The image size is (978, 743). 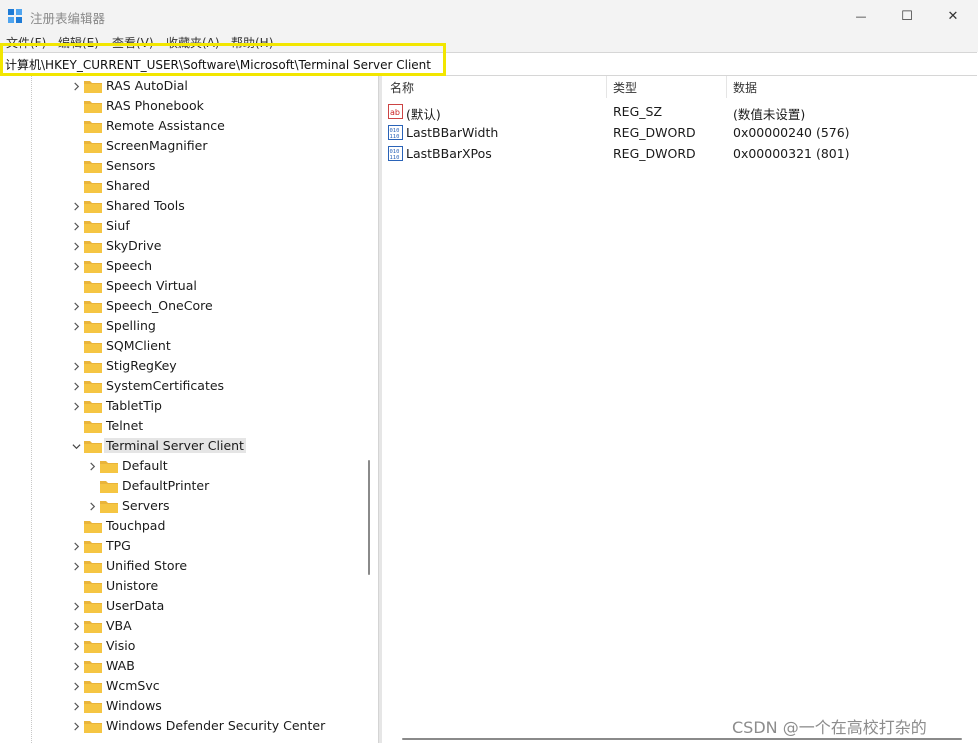 I want to click on tree-item-label: RAS Phonebook, so click(x=155, y=105).